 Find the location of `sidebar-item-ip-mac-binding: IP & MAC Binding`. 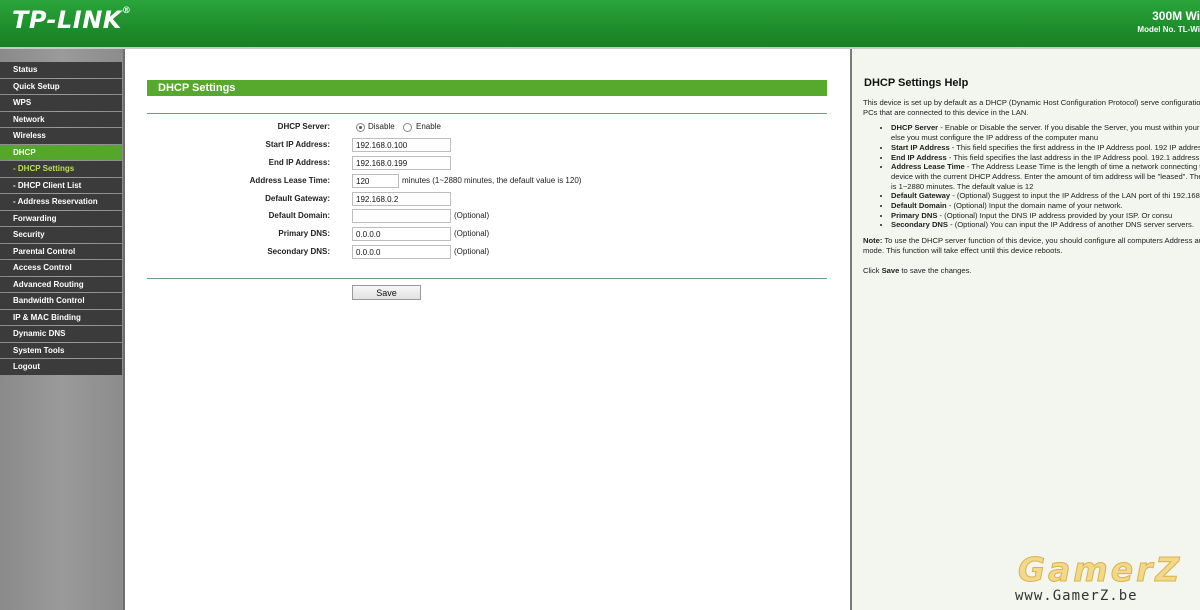

sidebar-item-ip-mac-binding: IP & MAC Binding is located at coordinates (61, 317).